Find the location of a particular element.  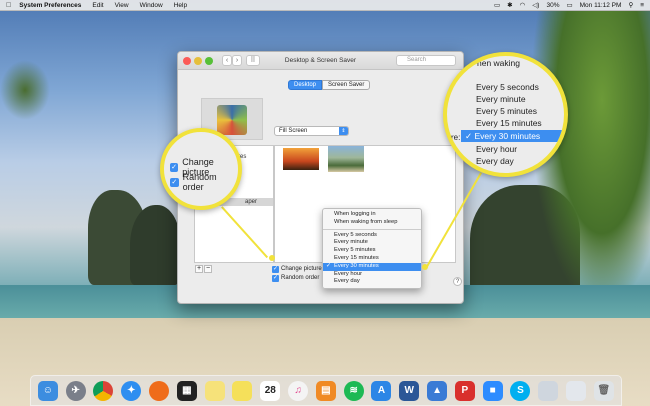

ibooks-icon: ▤ is located at coordinates (325, 390).